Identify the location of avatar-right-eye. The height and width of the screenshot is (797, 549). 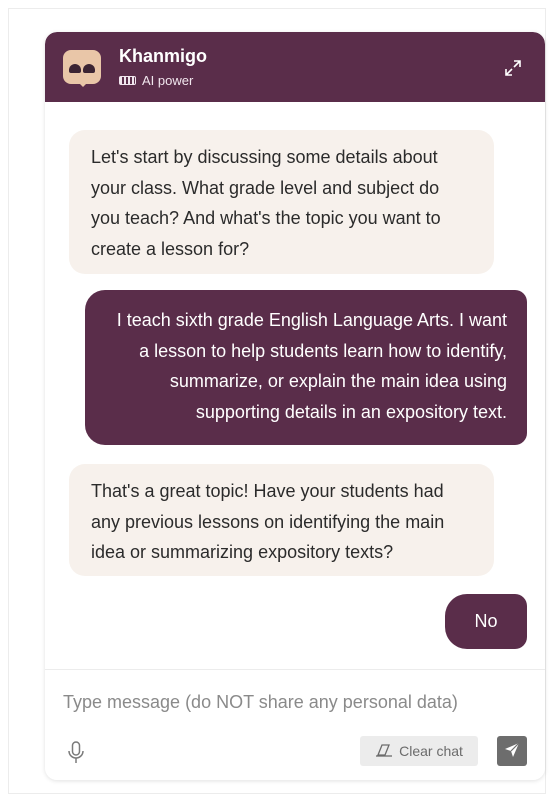
(89, 68).